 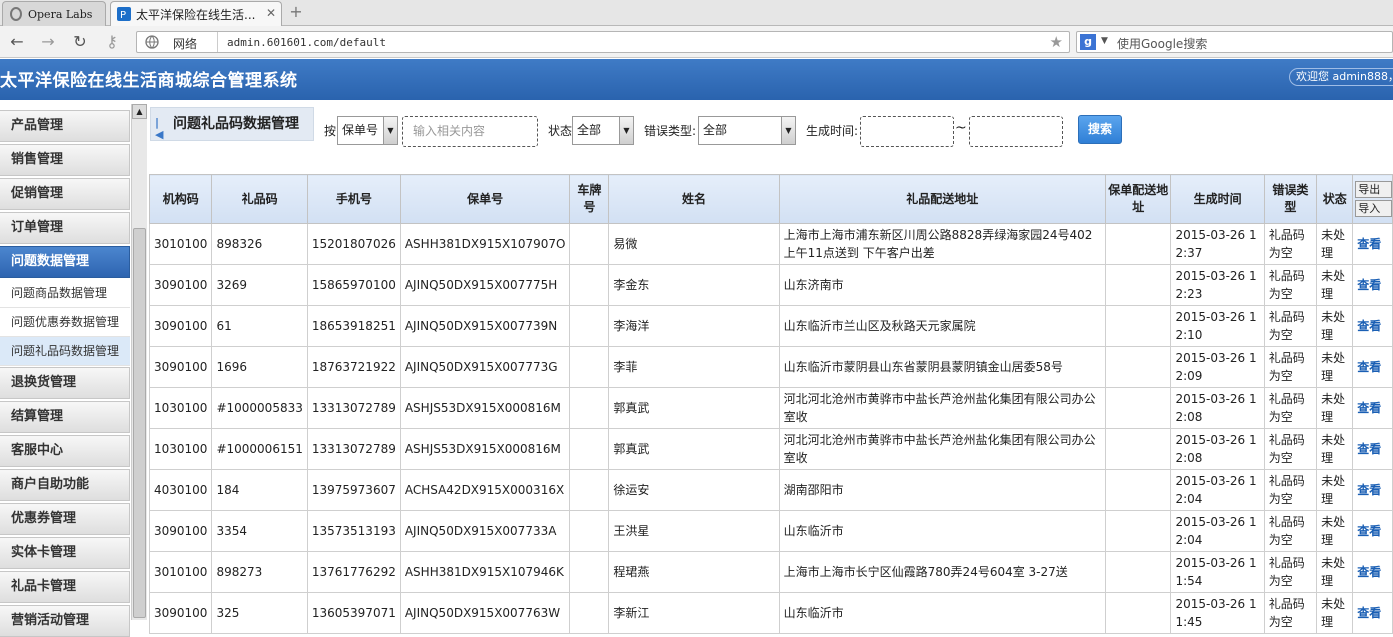 I want to click on sidebar-subitem-problem-goods: 问题商品数据管理, so click(x=65, y=293).